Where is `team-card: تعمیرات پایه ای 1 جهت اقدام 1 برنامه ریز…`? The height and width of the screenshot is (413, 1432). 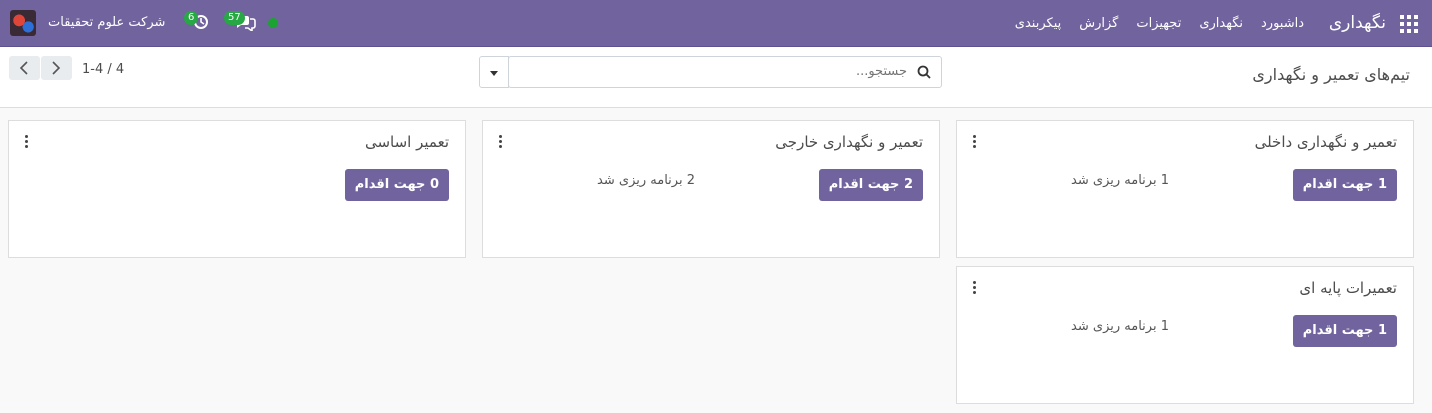 team-card: تعمیرات پایه ای 1 جهت اقدام 1 برنامه ریز… is located at coordinates (1185, 335).